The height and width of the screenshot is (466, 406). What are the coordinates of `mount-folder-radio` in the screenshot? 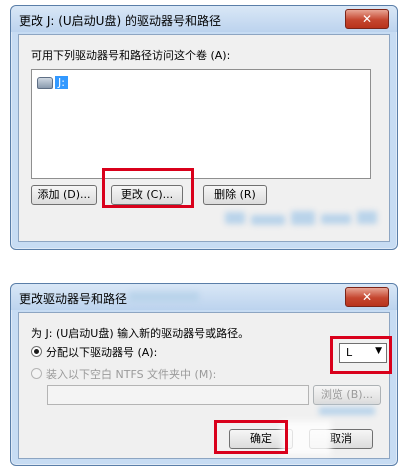 It's located at (36, 373).